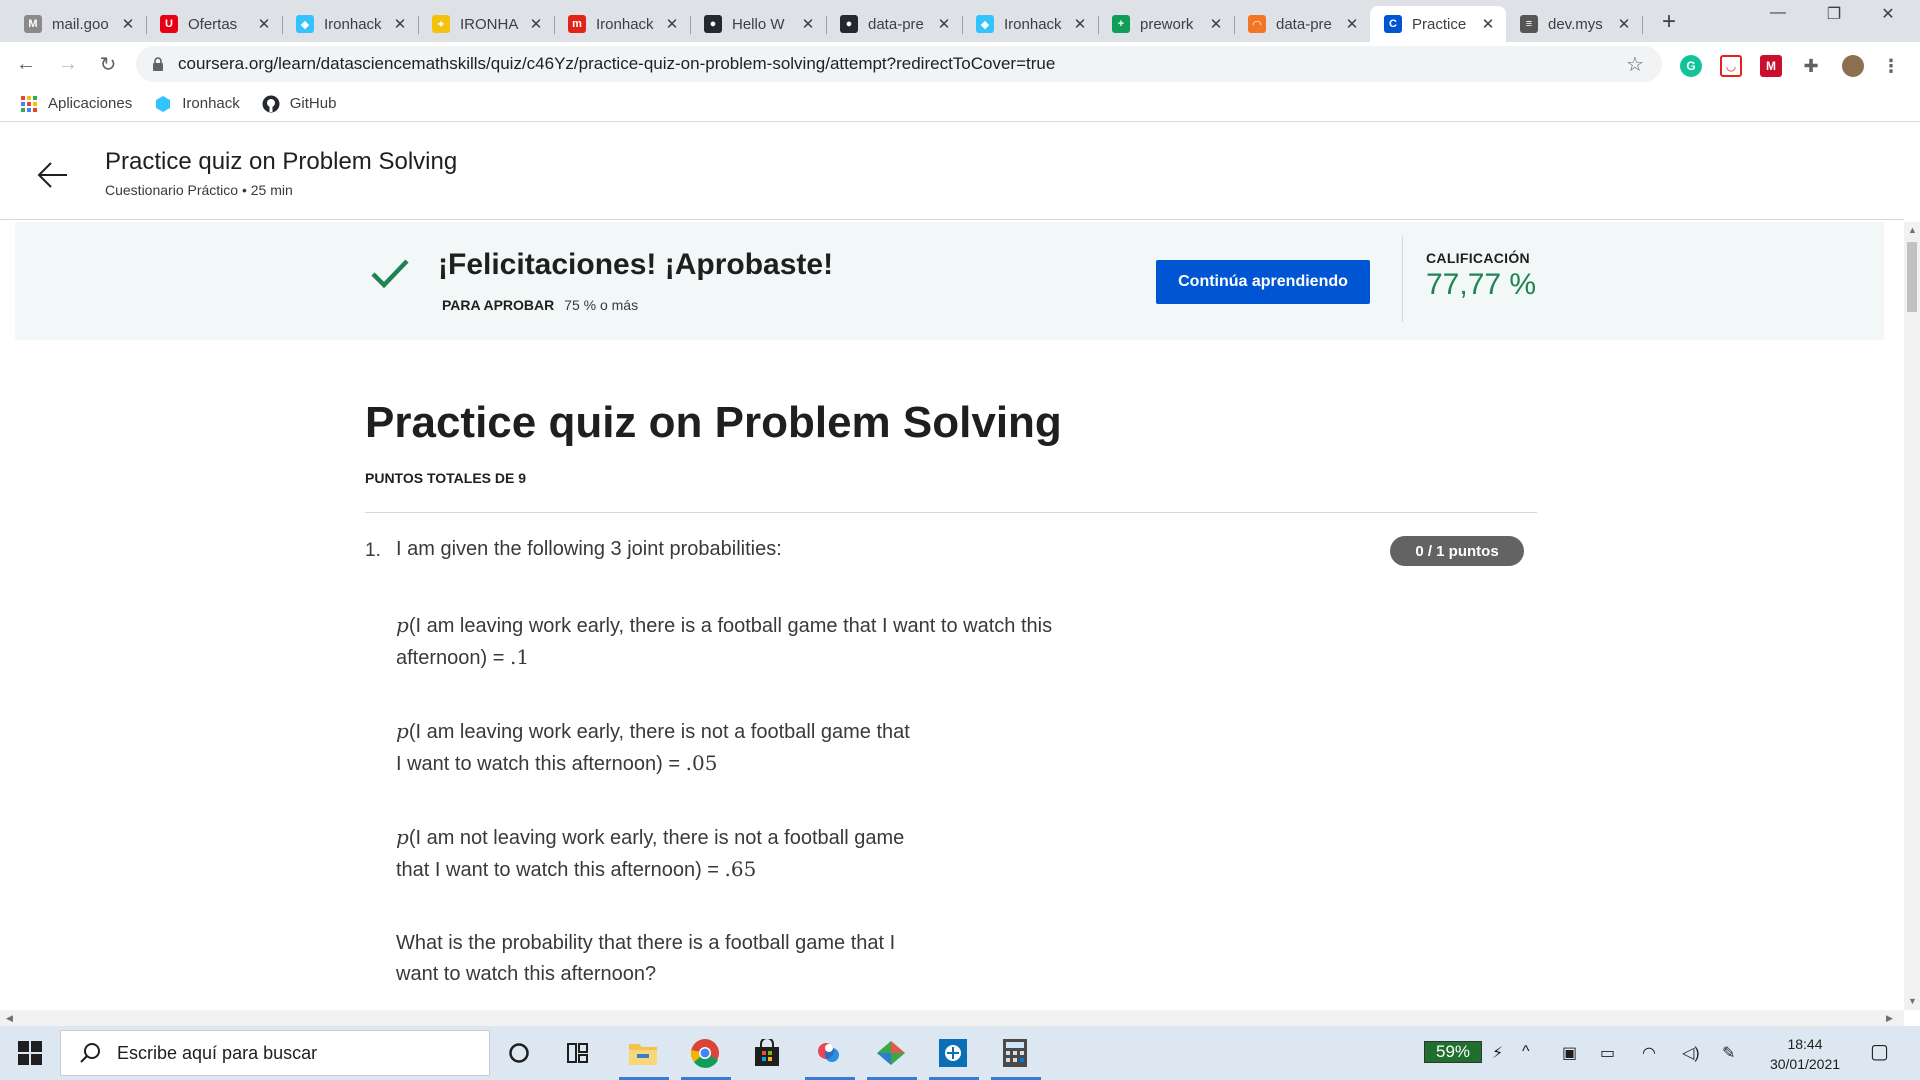  I want to click on continue-learning-button: Continúa aprendiendo, so click(1263, 282).